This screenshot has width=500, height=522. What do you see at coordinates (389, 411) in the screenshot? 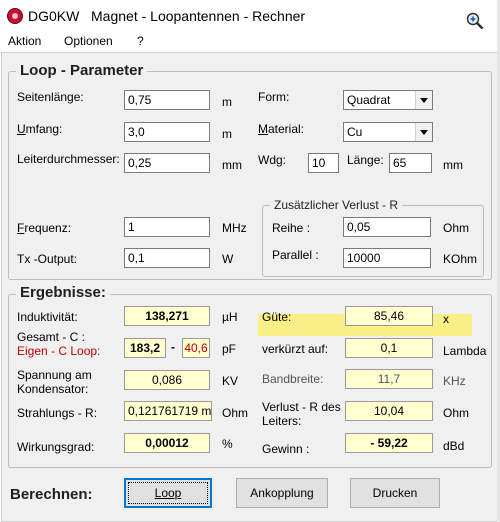
I see `verlust-r-output: 10,04` at bounding box center [389, 411].